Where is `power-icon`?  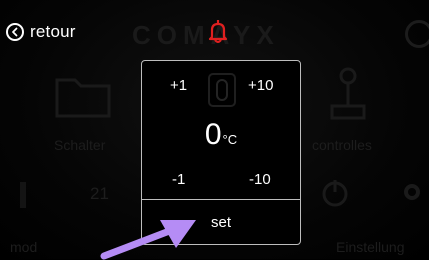 power-icon is located at coordinates (335, 193).